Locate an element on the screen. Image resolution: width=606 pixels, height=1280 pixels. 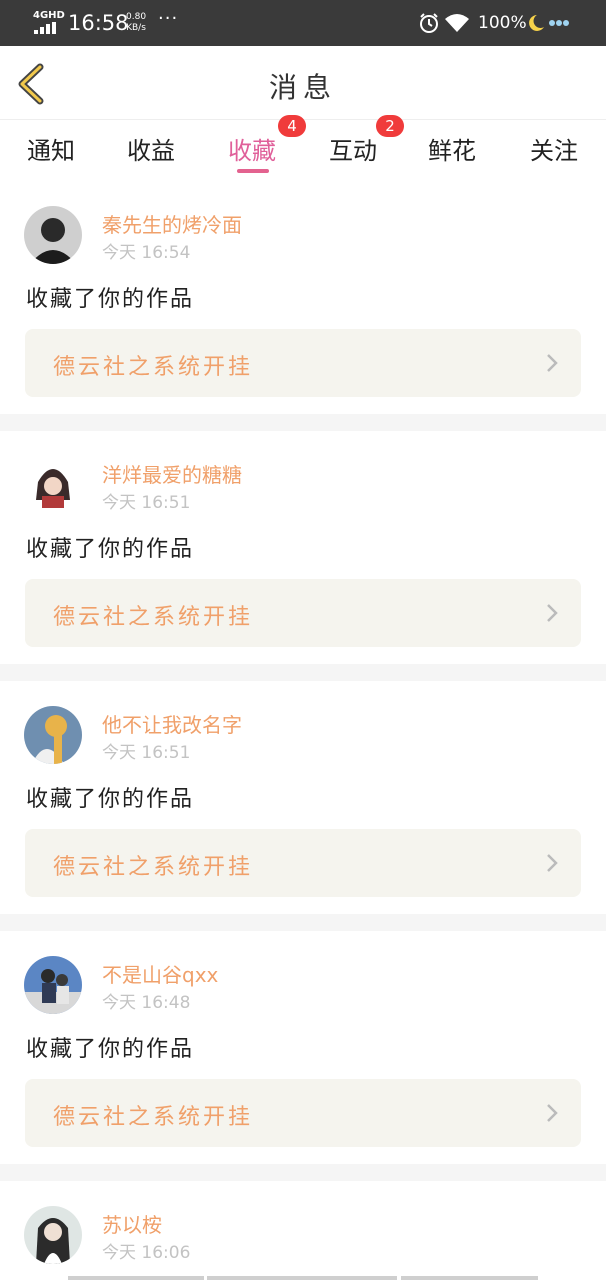
status-bar: 4GHD 16:58 0.80 KB/s ··· 100% is located at coordinates (303, 23).